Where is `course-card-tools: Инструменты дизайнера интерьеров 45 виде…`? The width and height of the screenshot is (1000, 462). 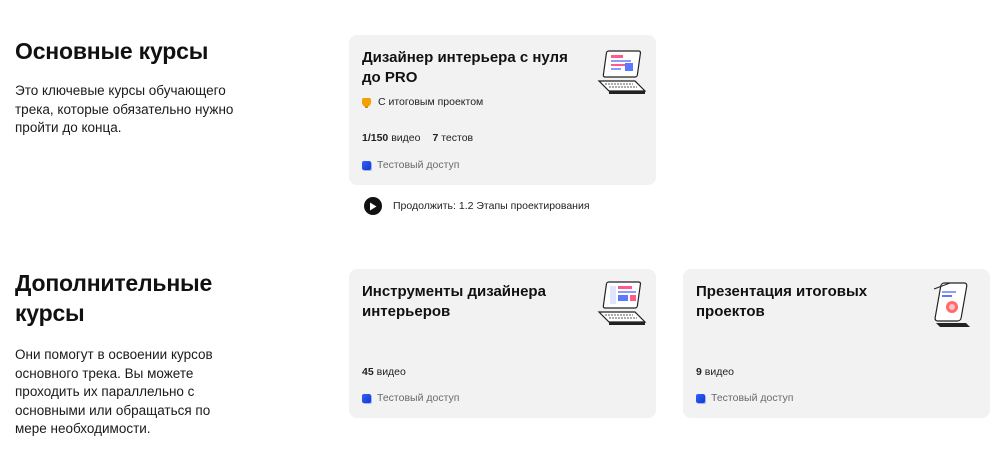
course-card-tools: Инструменты дизайнера интерьеров 45 виде… is located at coordinates (502, 343).